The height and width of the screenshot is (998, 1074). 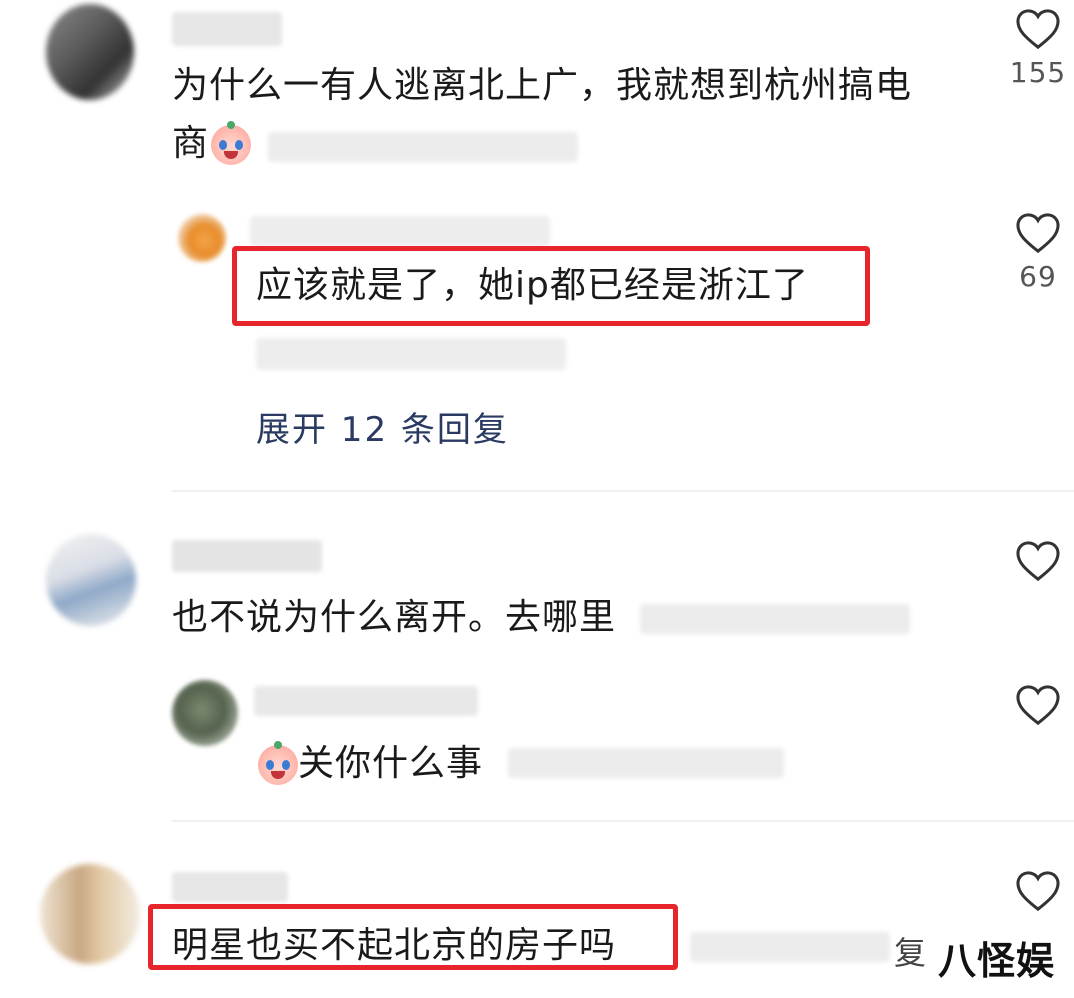 I want to click on comment-text: 为什么一有人逃离北上广，我就想到杭州搞电, so click(x=542, y=86).